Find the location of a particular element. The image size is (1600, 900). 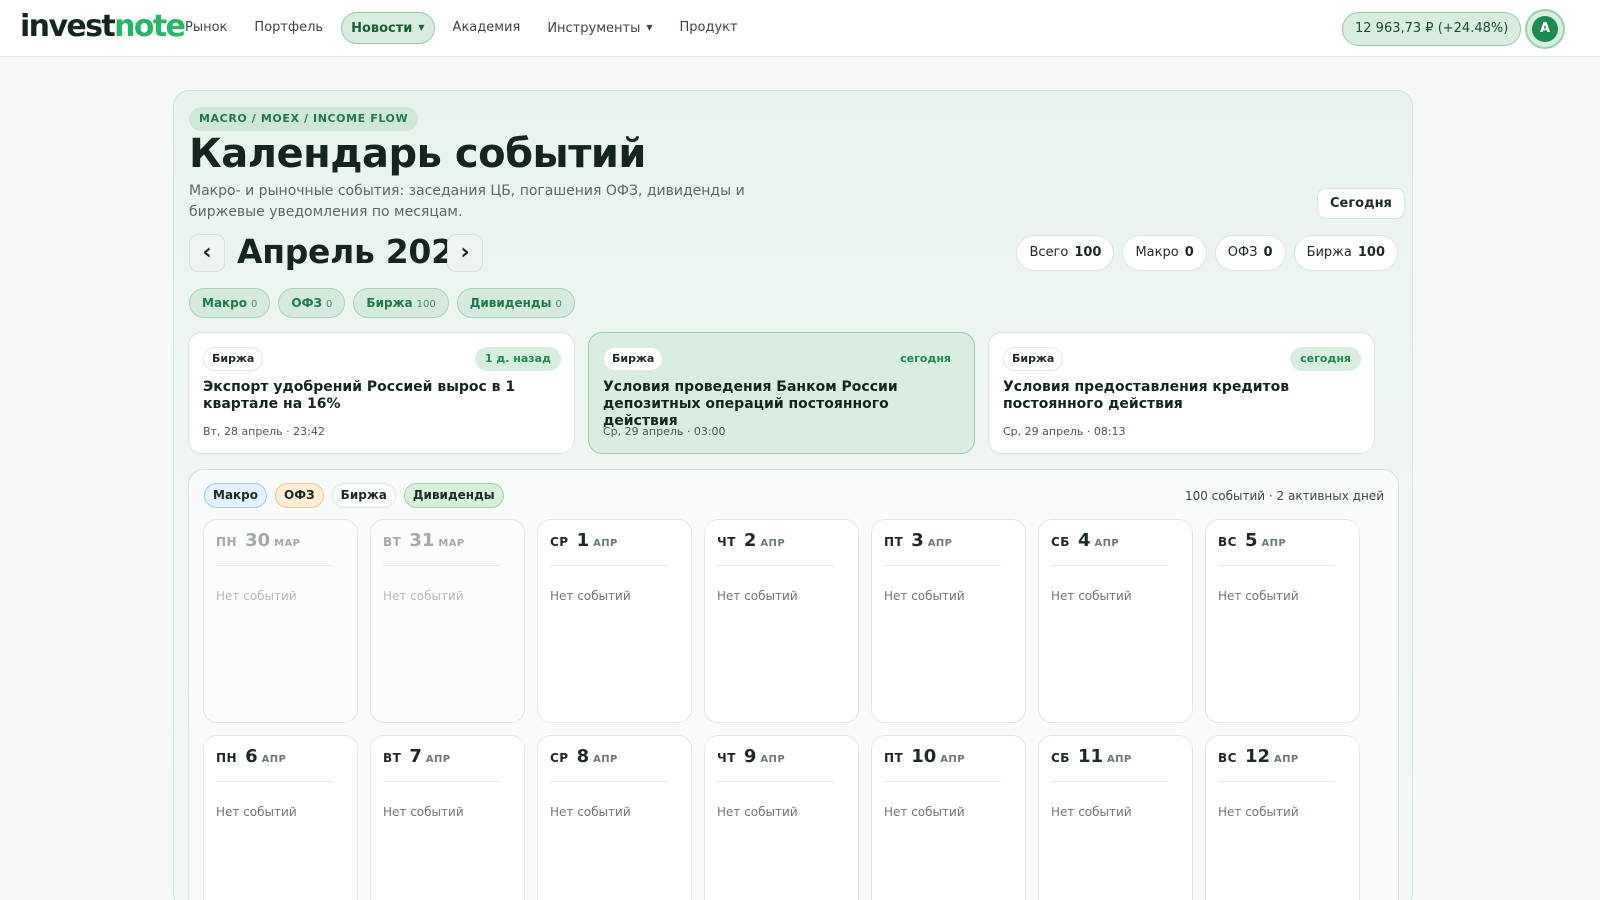

calendar-day-cell: СР 8 АПР Нет событий is located at coordinates (614, 817).